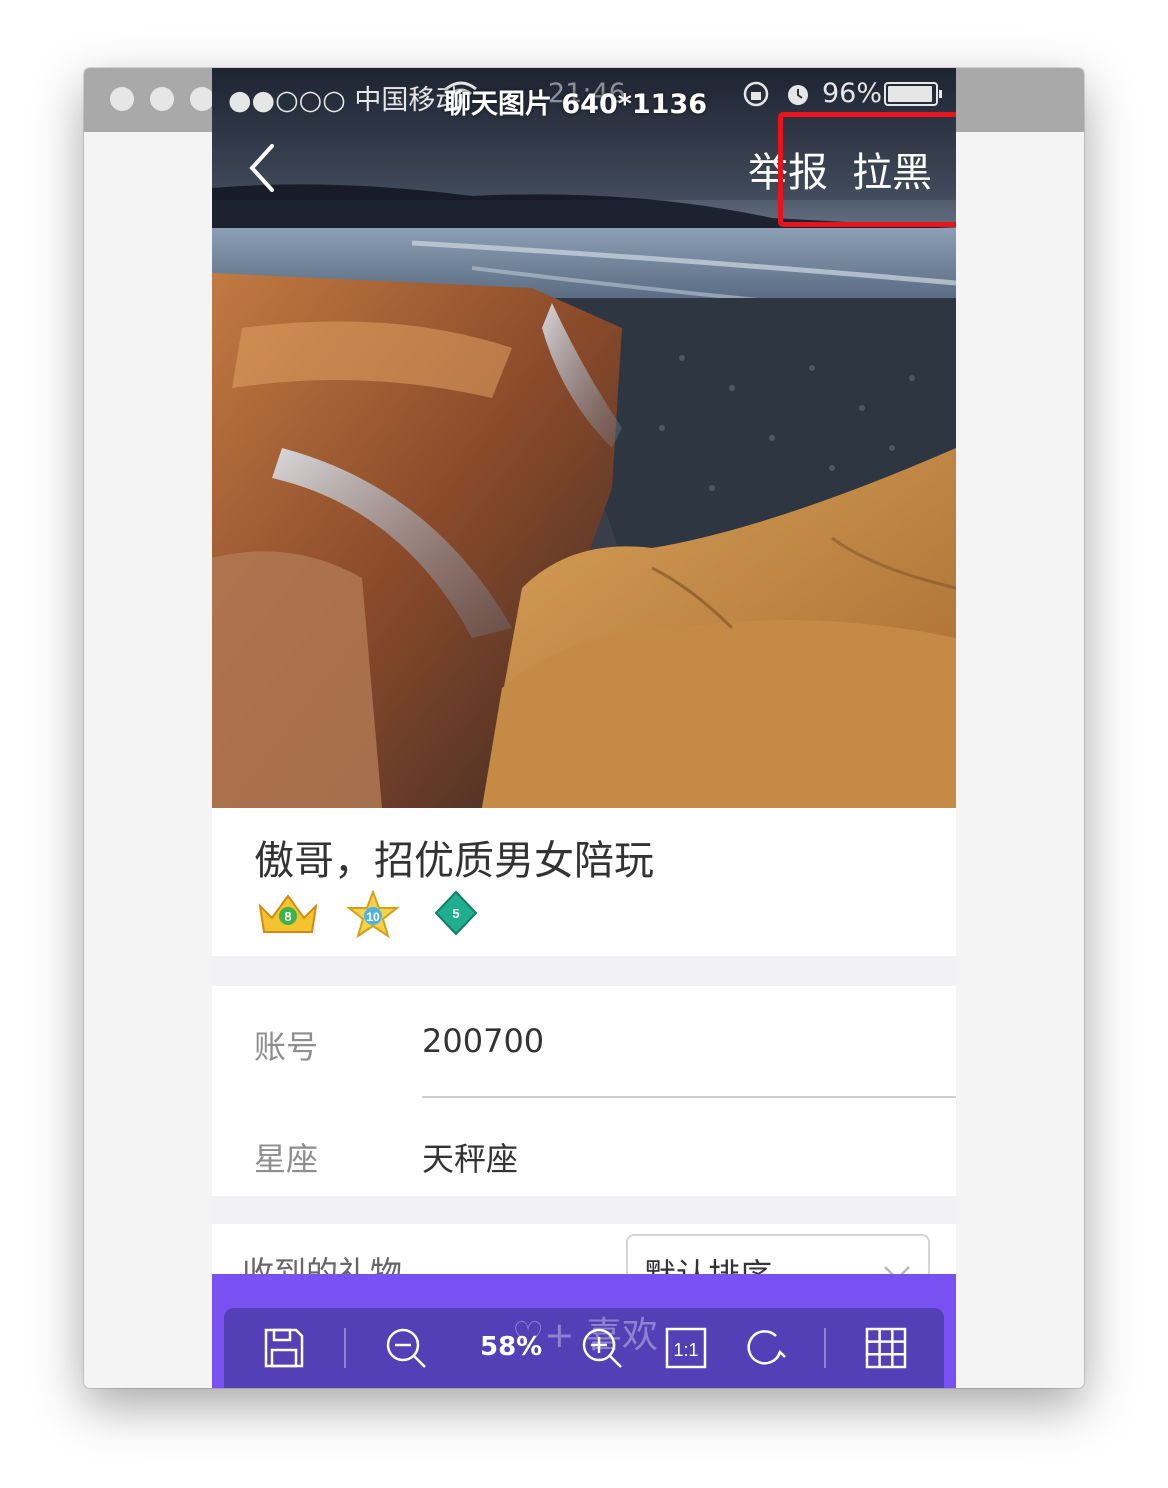  I want to click on highlight-annotation-box, so click(867, 169).